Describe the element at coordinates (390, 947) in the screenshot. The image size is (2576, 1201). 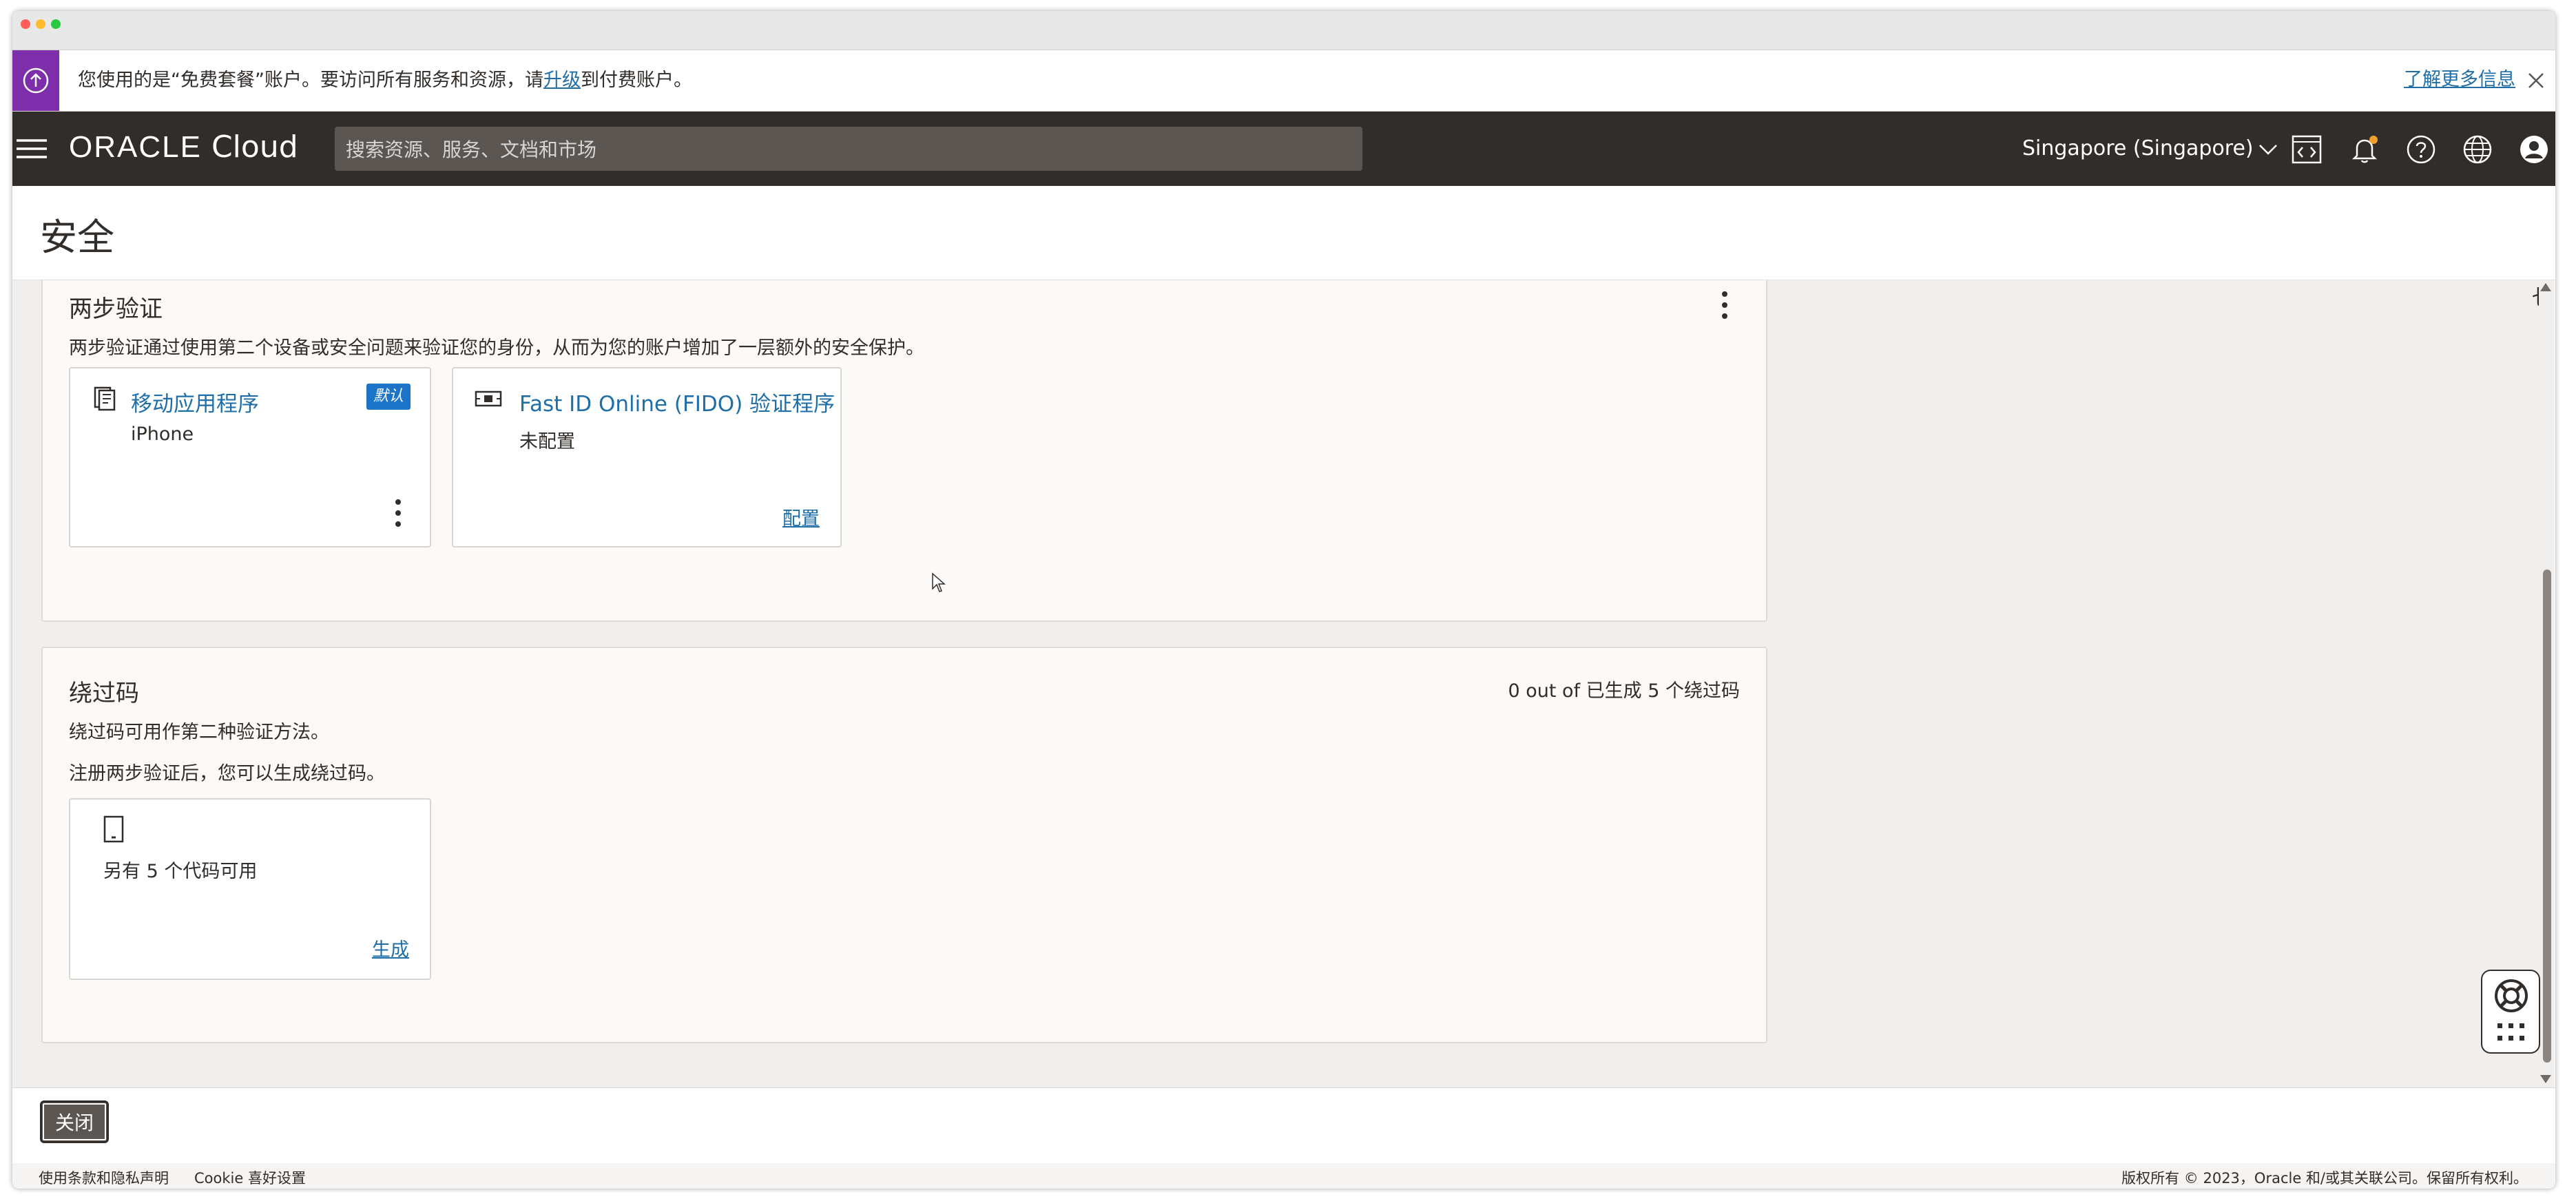
I see `generate-link: 生成` at that location.